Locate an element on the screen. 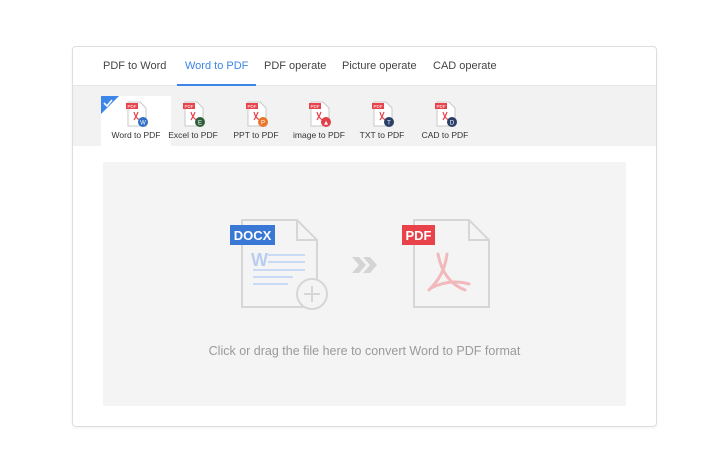 This screenshot has height=473, width=728. tab-pdf-to-word: PDF to Word is located at coordinates (134, 66).